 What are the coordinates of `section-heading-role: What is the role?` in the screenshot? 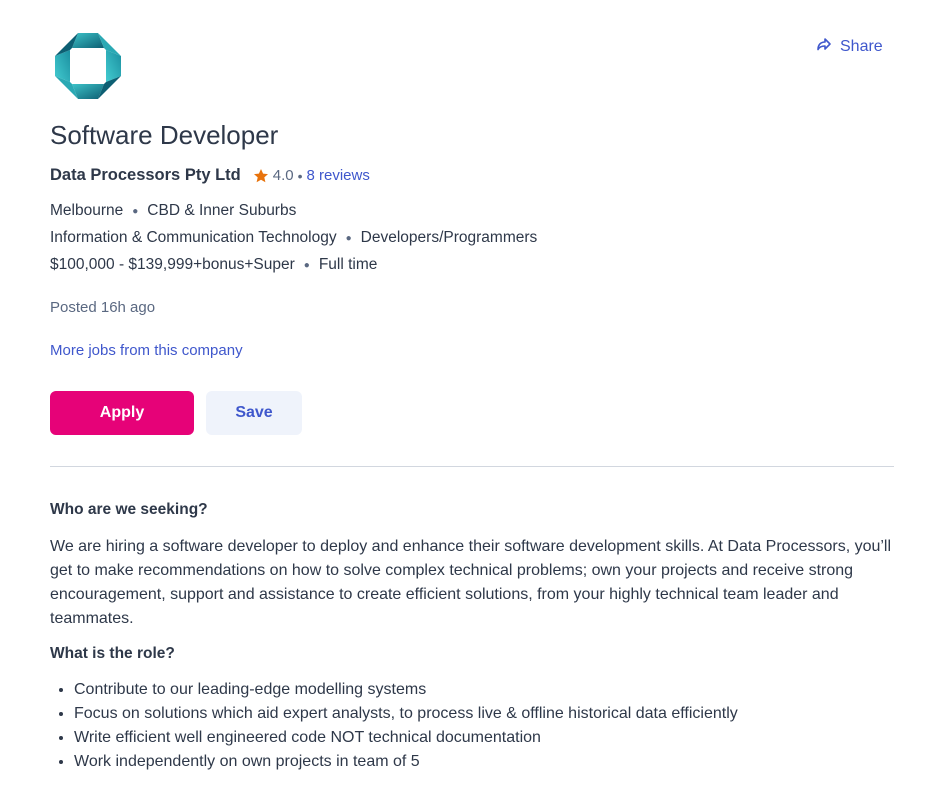 It's located at (112, 653).